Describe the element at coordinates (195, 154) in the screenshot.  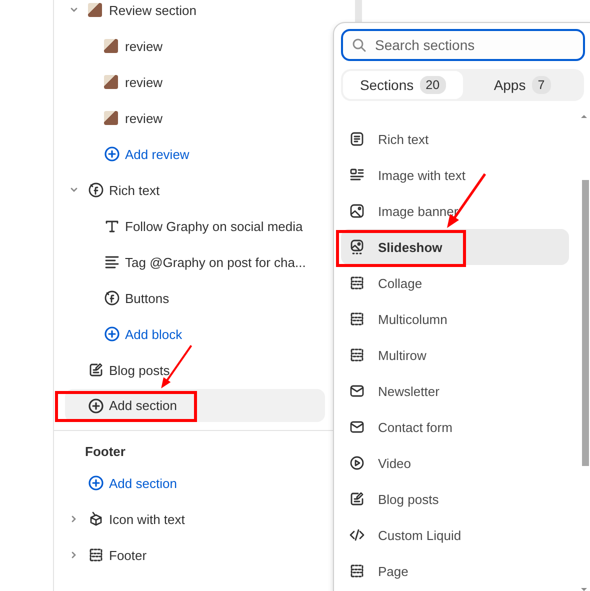
I see `add-item-link: Add review` at that location.